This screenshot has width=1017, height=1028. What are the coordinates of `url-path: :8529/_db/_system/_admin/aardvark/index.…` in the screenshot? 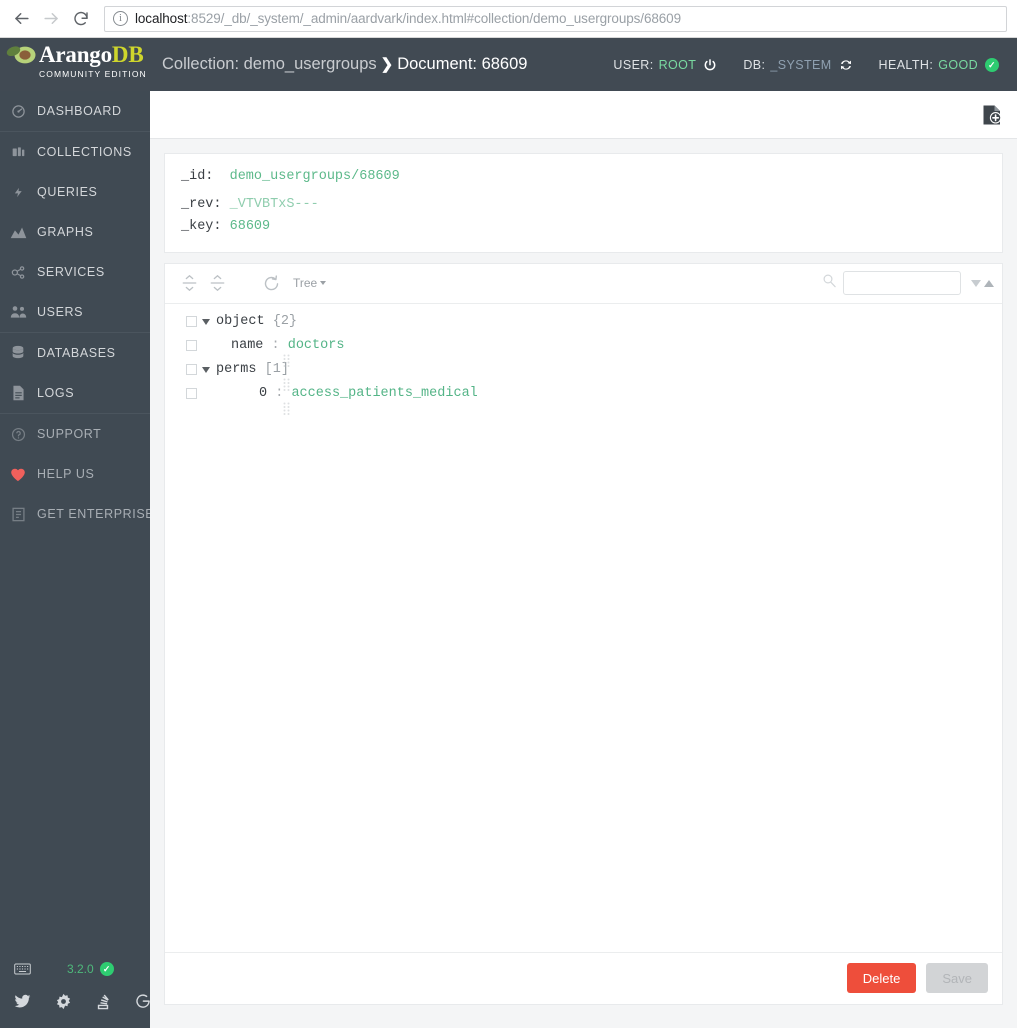 It's located at (434, 18).